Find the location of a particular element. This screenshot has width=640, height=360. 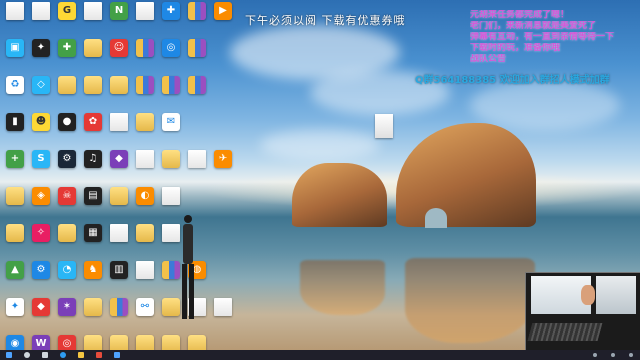

desktop-shortcut-icon: G is located at coordinates (67, 16).